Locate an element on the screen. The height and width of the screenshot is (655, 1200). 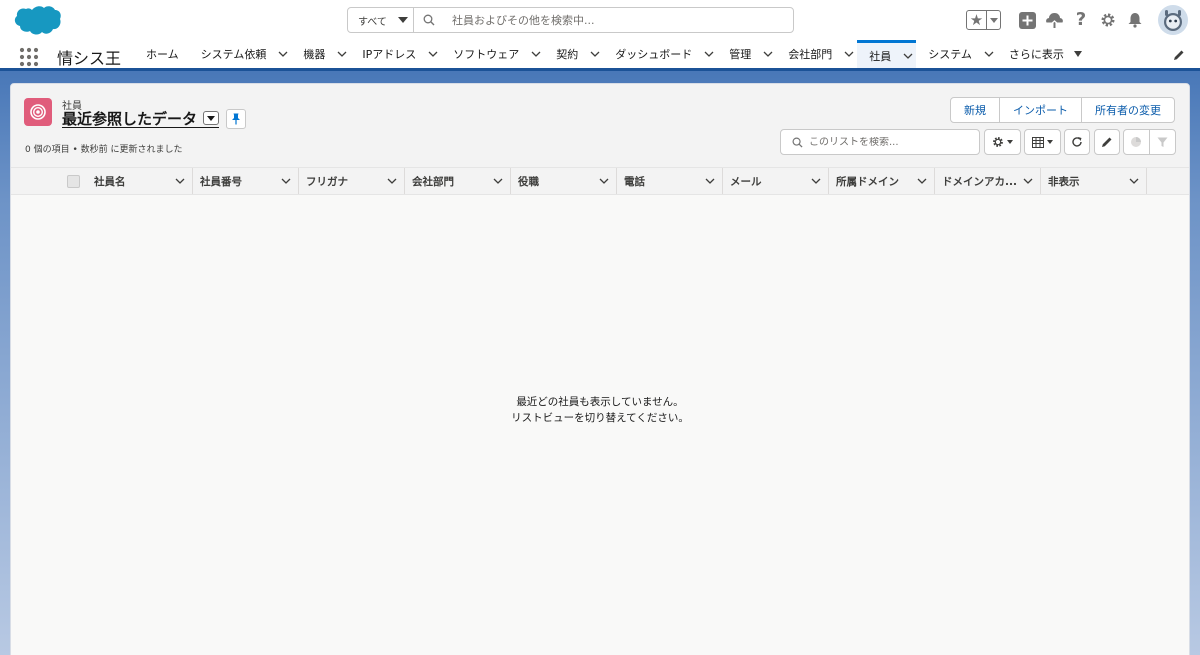
filter-button is located at coordinates (1162, 142).